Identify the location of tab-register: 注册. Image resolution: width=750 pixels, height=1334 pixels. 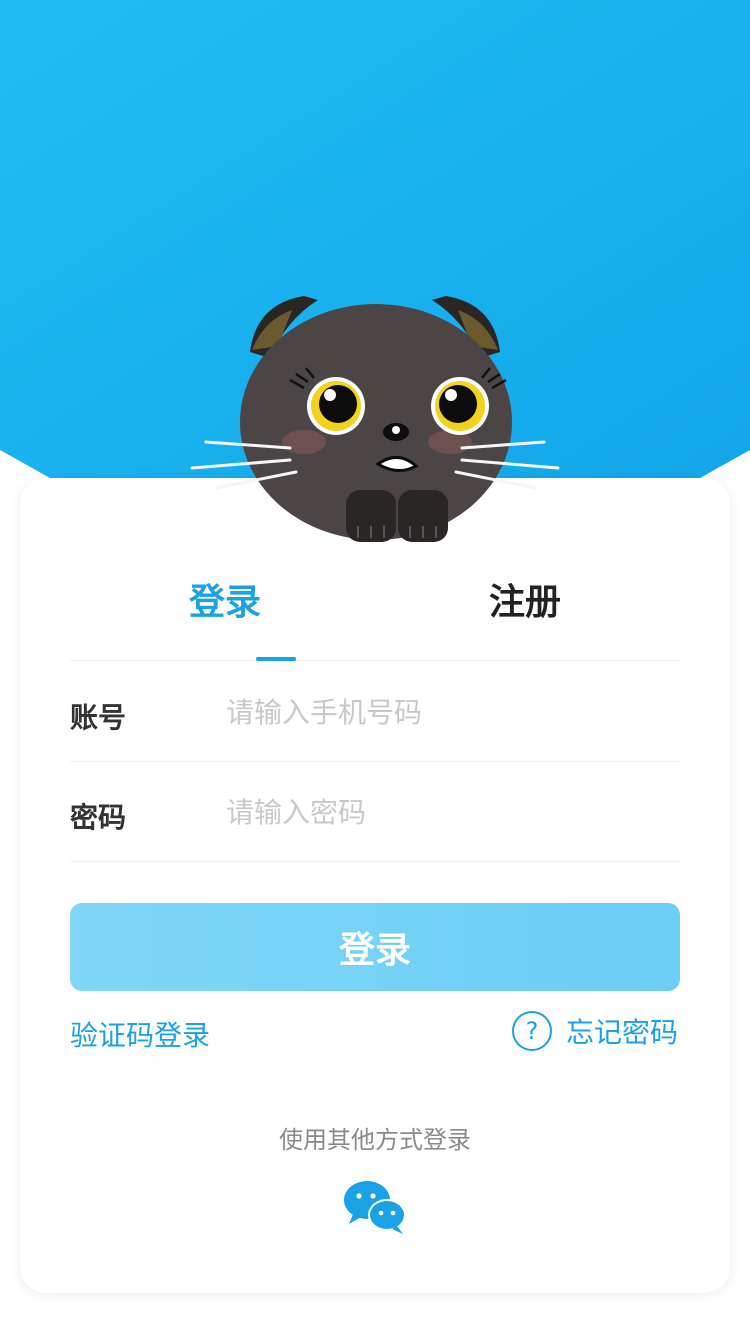
(525, 599).